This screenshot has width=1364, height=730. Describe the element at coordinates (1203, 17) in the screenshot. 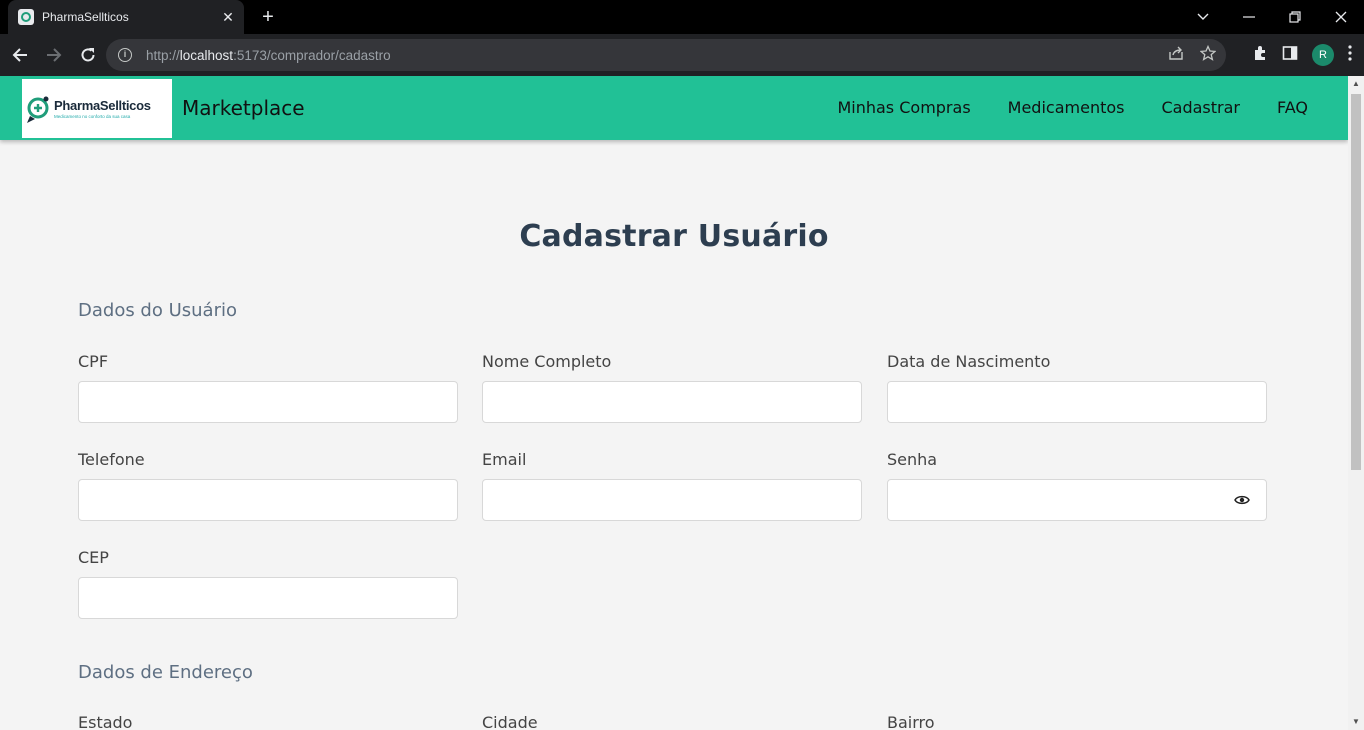

I see `tab-search-icon` at that location.